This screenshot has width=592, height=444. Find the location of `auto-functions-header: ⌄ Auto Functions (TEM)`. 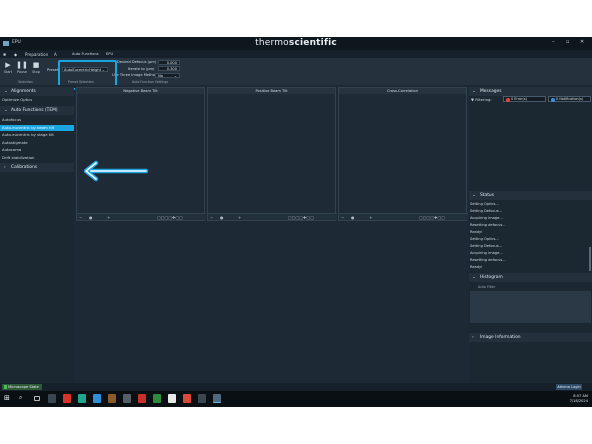

auto-functions-header: ⌄ Auto Functions (TEM) is located at coordinates (37, 110).